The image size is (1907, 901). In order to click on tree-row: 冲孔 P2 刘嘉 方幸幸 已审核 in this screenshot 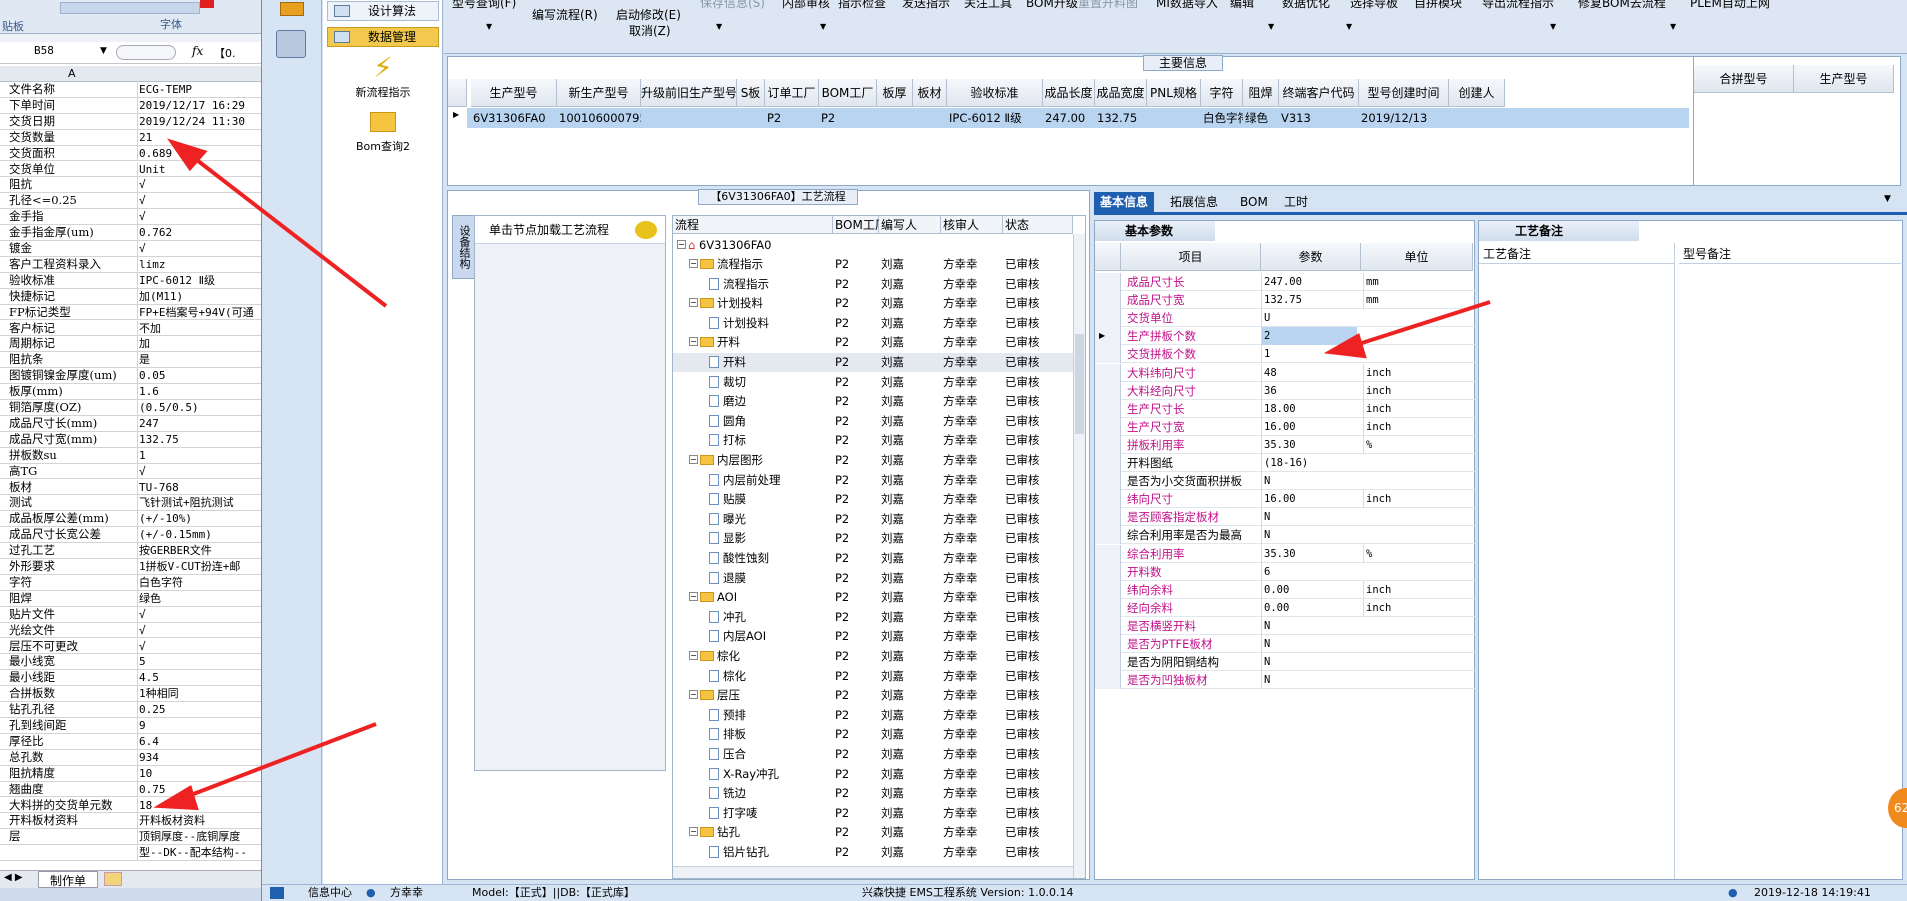, I will do `click(873, 617)`.